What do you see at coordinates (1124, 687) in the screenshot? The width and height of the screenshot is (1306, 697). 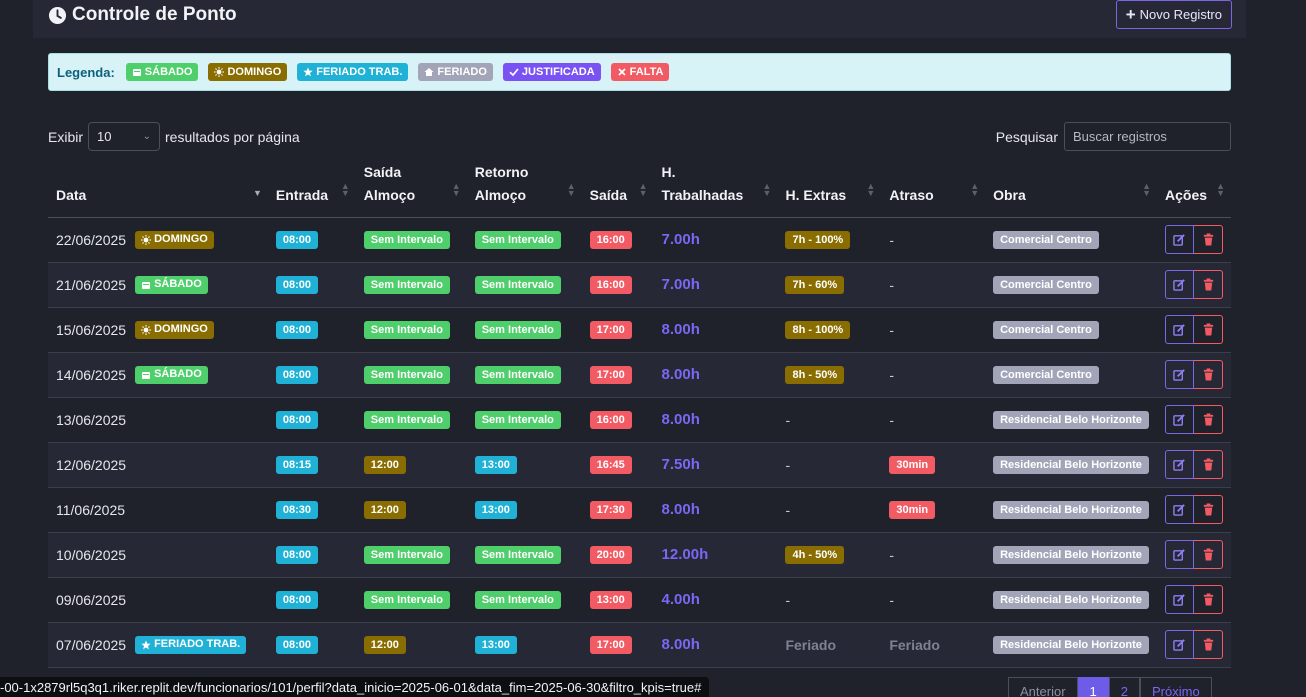 I see `page-2-button: 2` at bounding box center [1124, 687].